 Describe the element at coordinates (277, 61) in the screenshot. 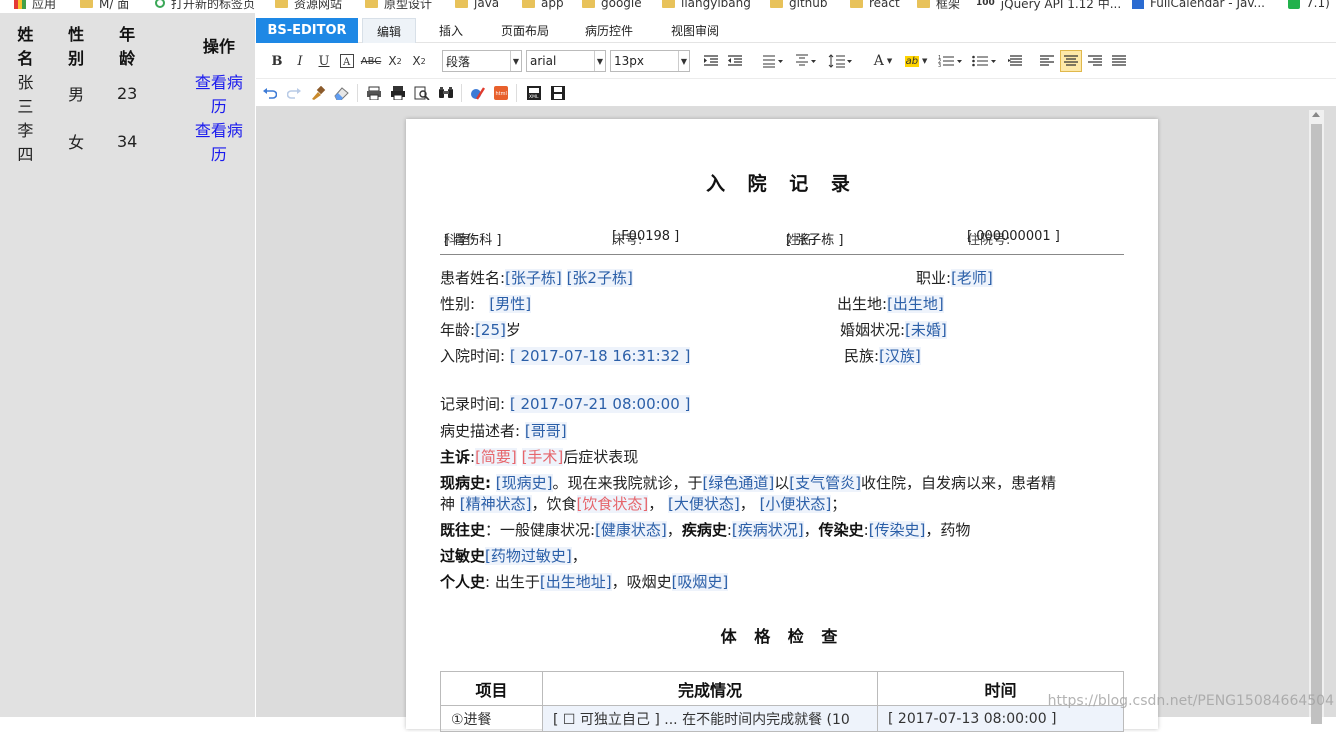

I see `bold-button: B` at that location.